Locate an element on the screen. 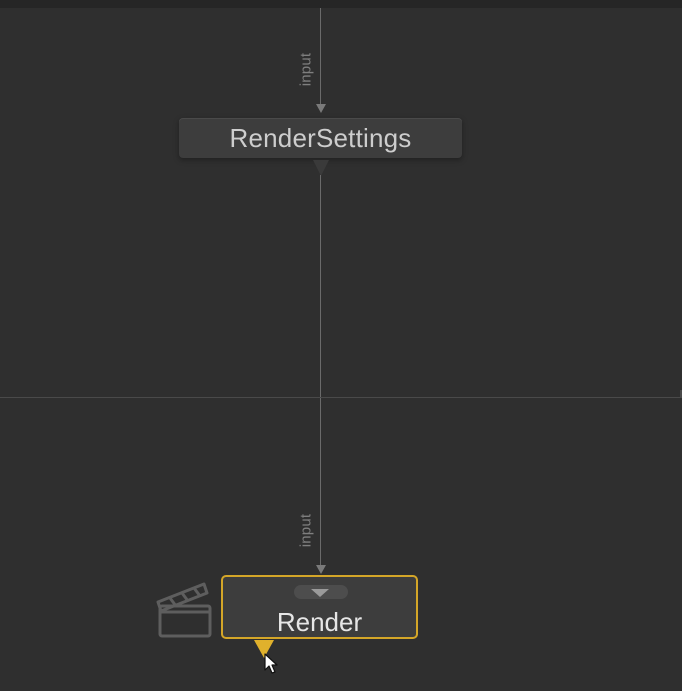  render-settings-node-title: RenderSettings is located at coordinates (320, 137).